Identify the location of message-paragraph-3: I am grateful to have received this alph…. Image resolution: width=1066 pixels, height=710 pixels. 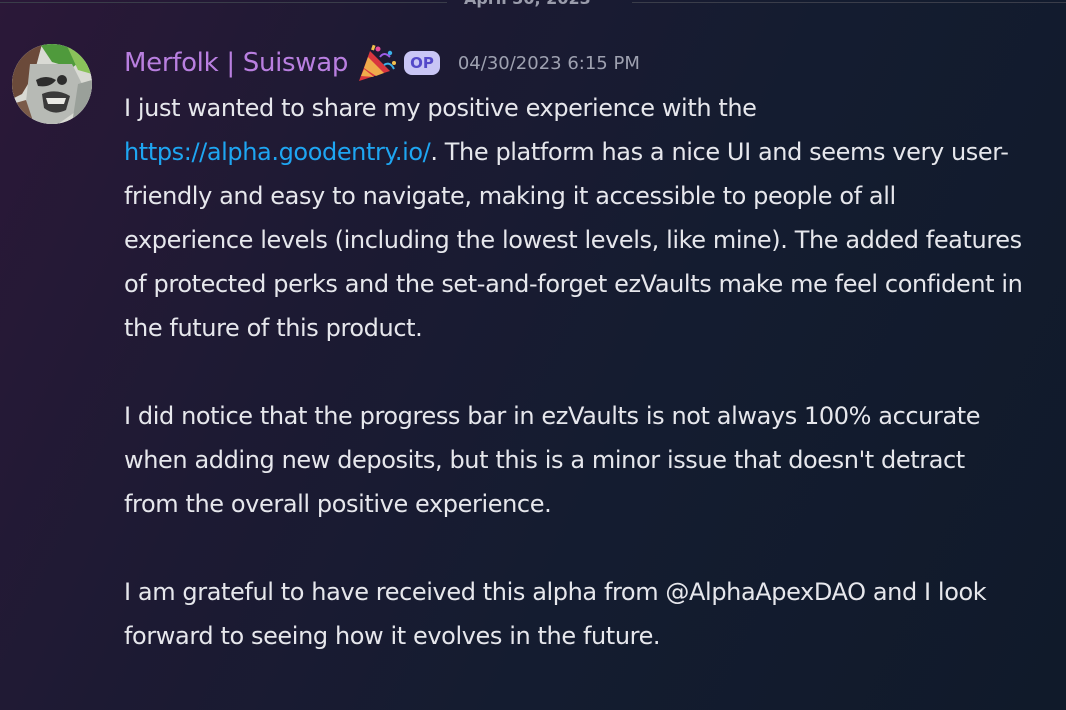
(555, 614).